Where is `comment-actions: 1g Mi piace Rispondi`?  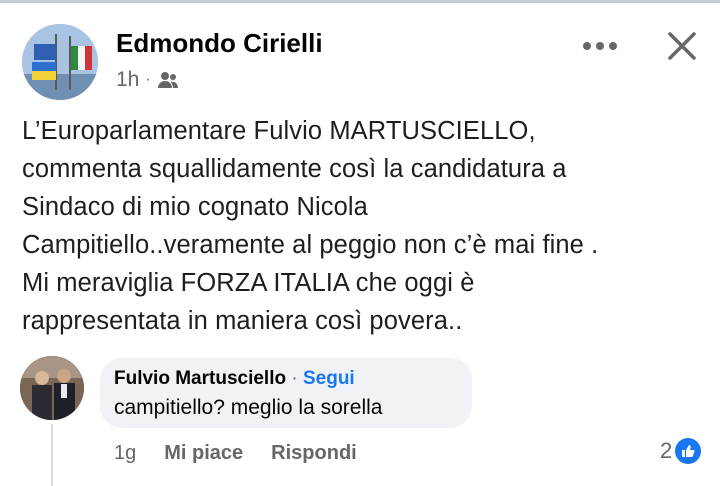
comment-actions: 1g Mi piace Rispondi is located at coordinates (235, 453).